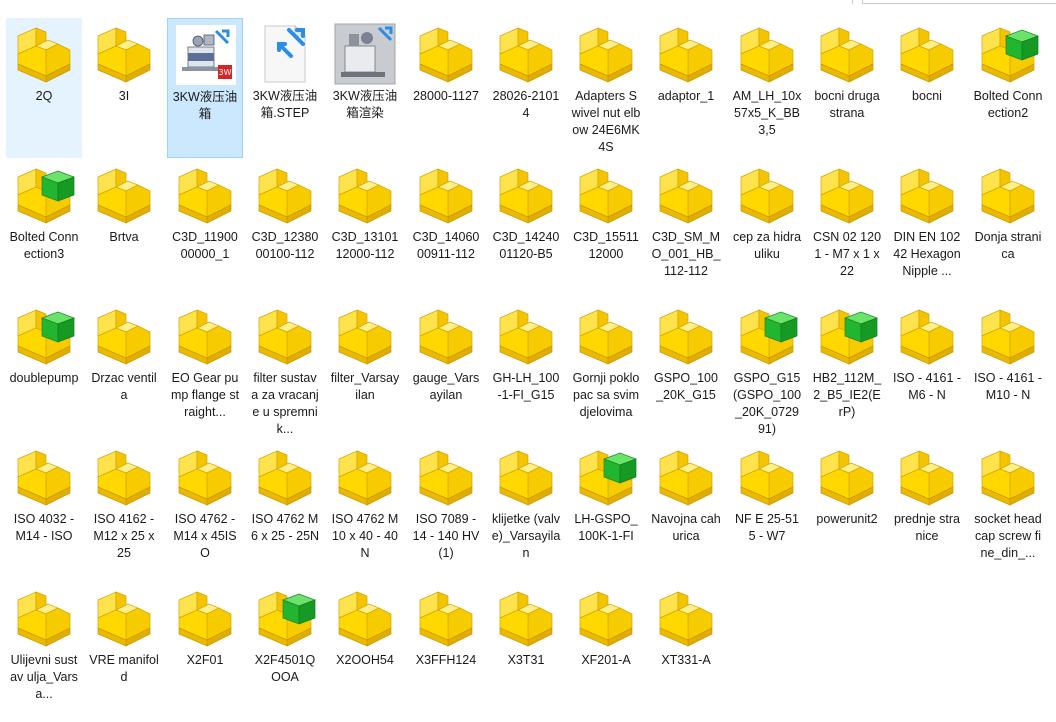 The height and width of the screenshot is (722, 1056). I want to click on file-item: powerunit2, so click(847, 511).